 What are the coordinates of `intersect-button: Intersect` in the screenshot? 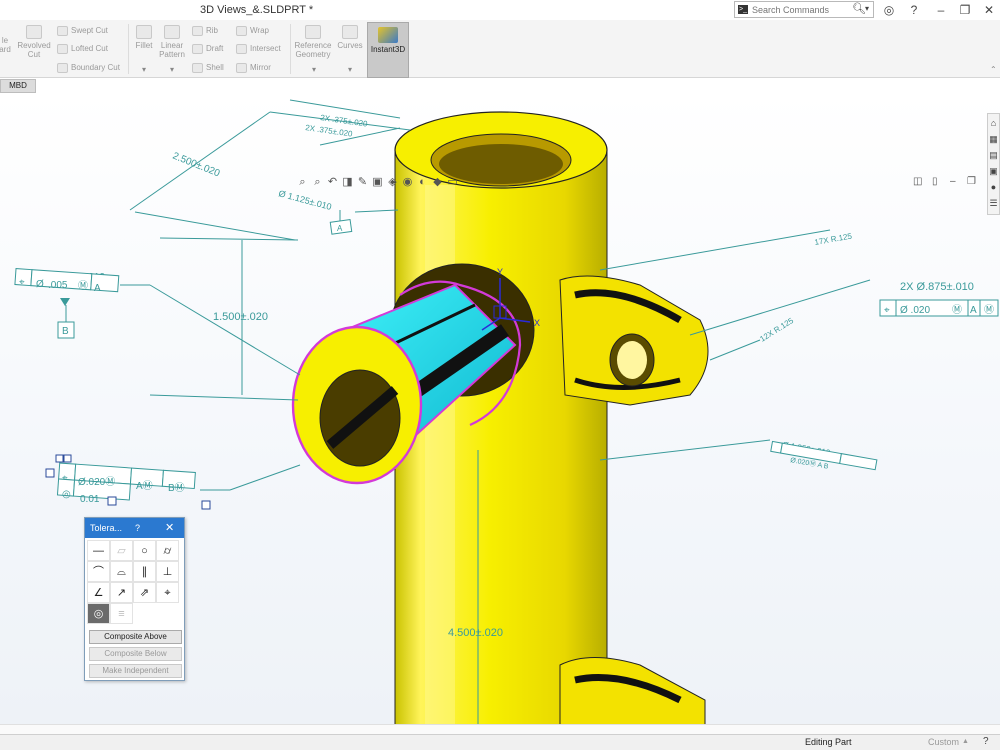 It's located at (258, 49).